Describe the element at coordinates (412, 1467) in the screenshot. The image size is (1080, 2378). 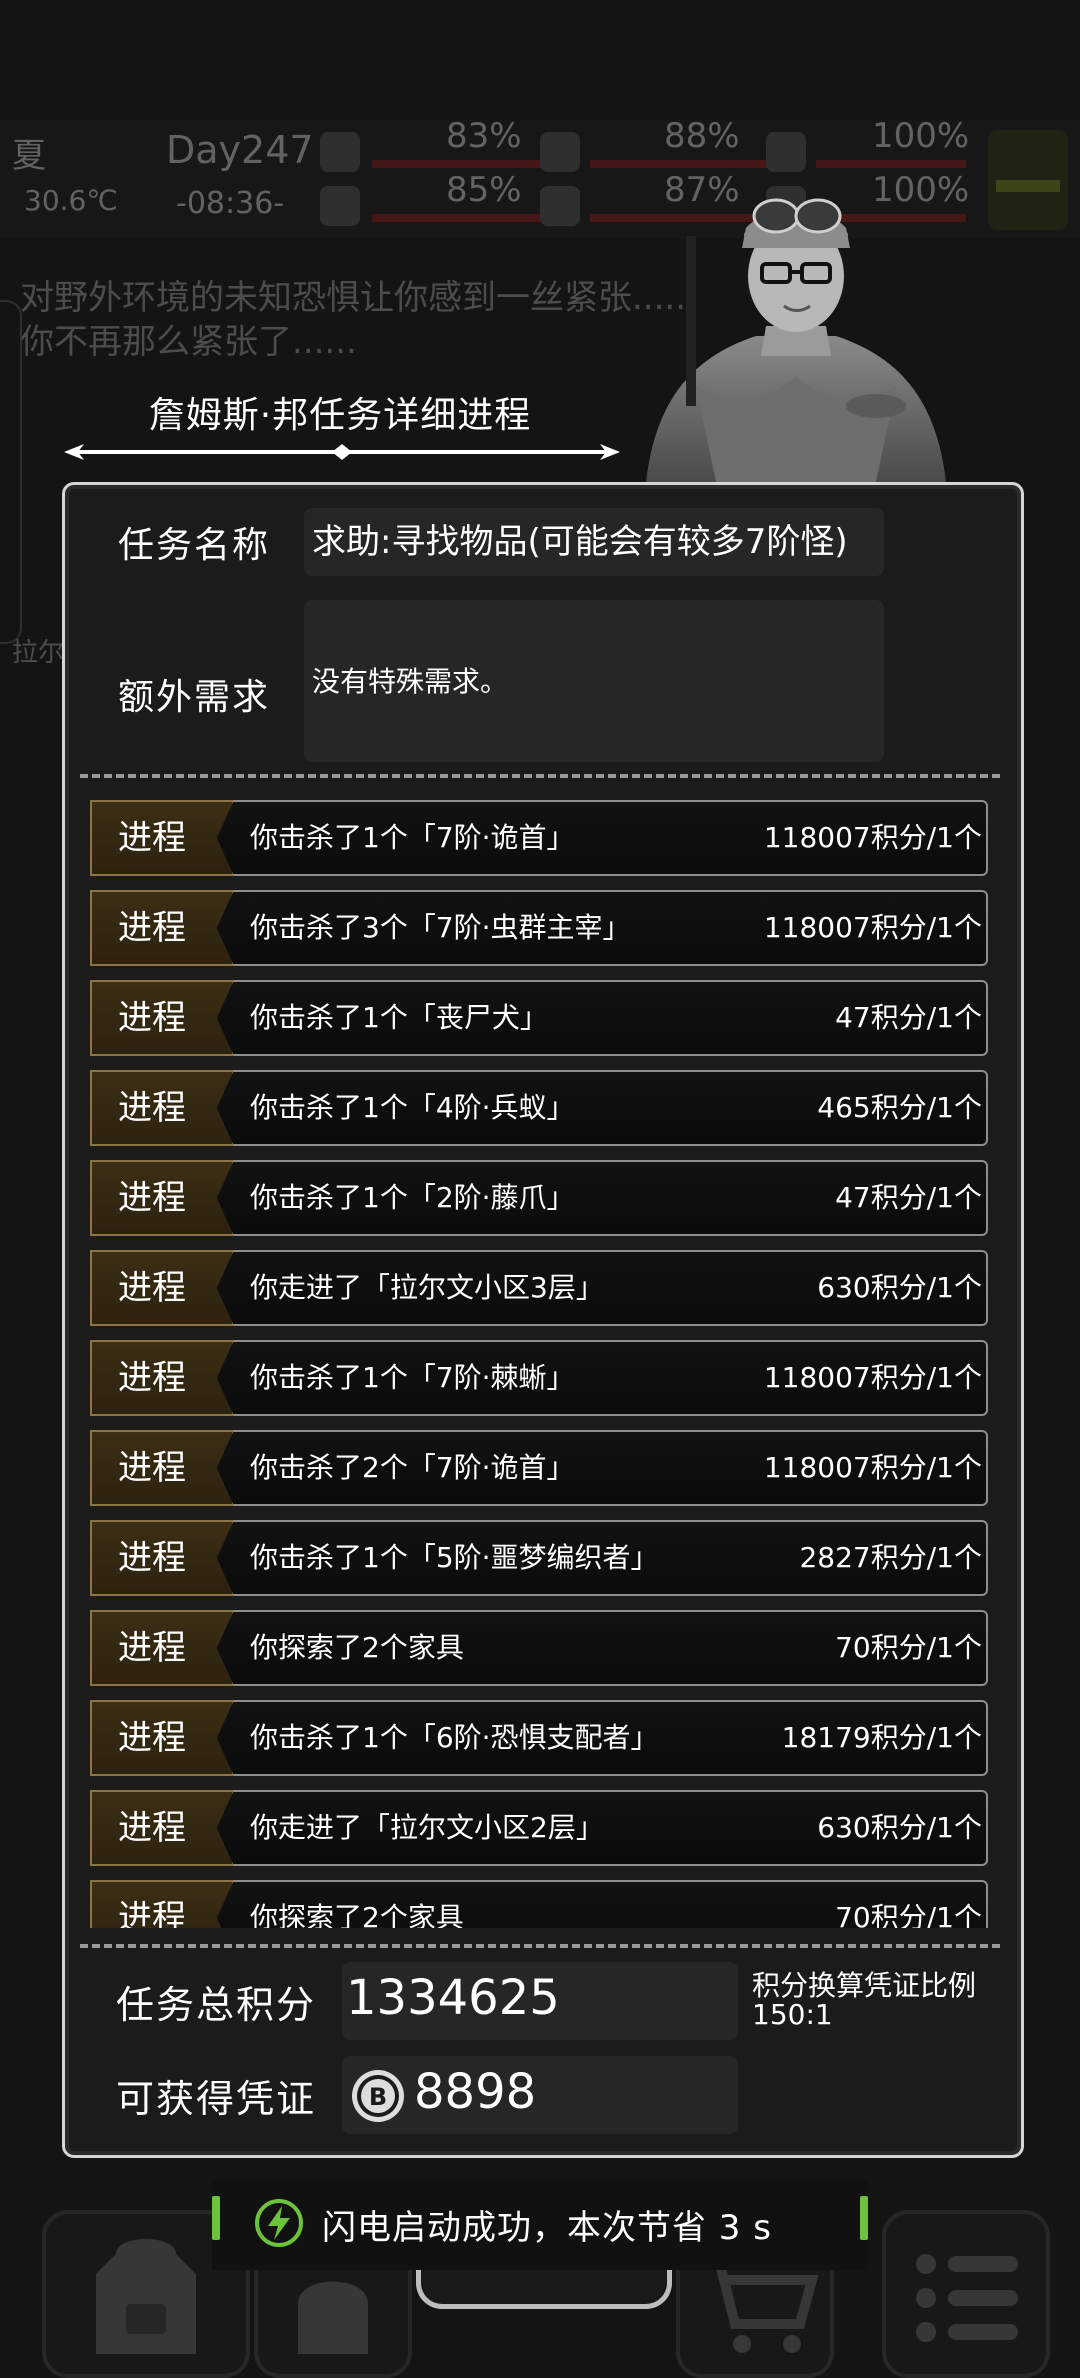
I see `progress-description: 你击杀了2个「7阶·诡首」` at that location.